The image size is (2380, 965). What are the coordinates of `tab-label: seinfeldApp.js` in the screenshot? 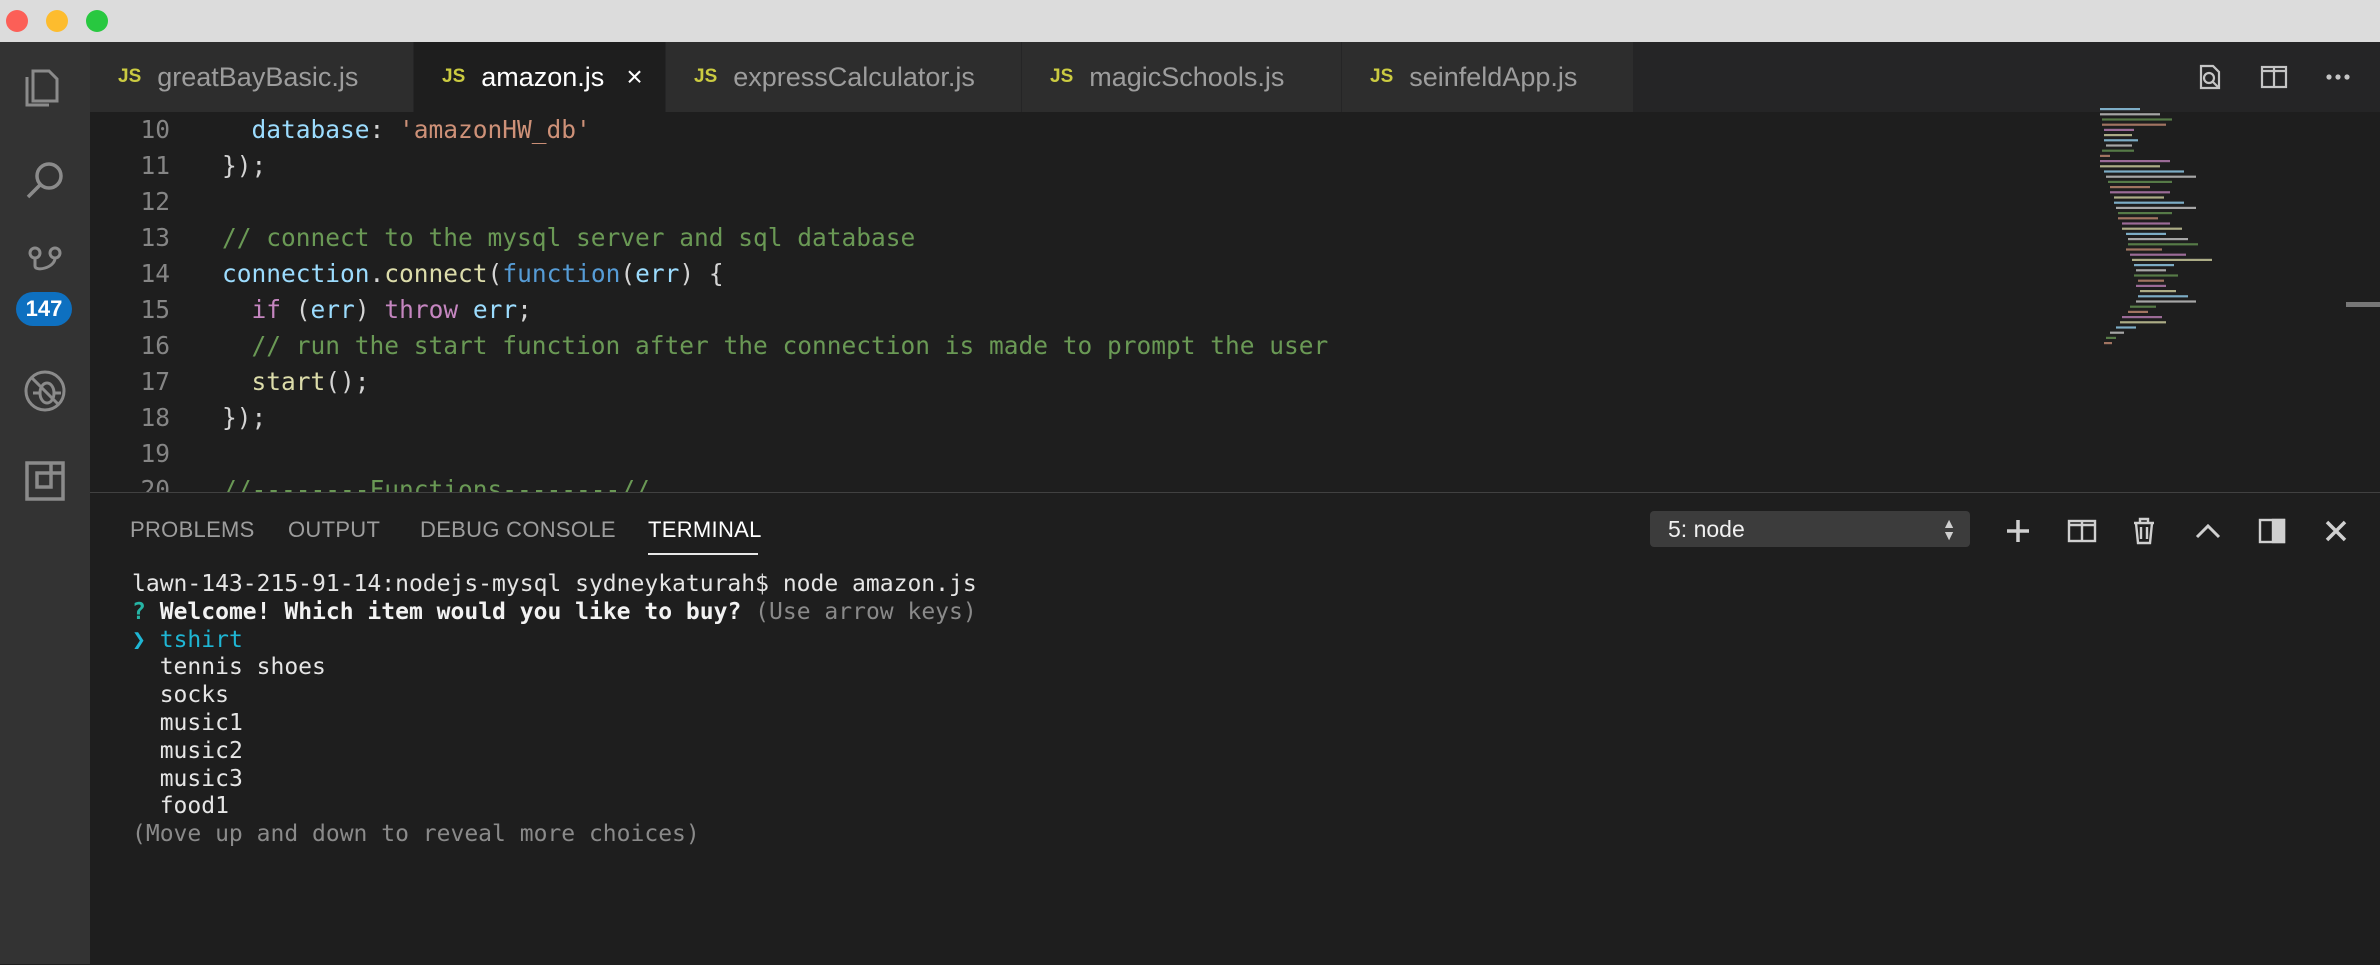 It's located at (1493, 76).